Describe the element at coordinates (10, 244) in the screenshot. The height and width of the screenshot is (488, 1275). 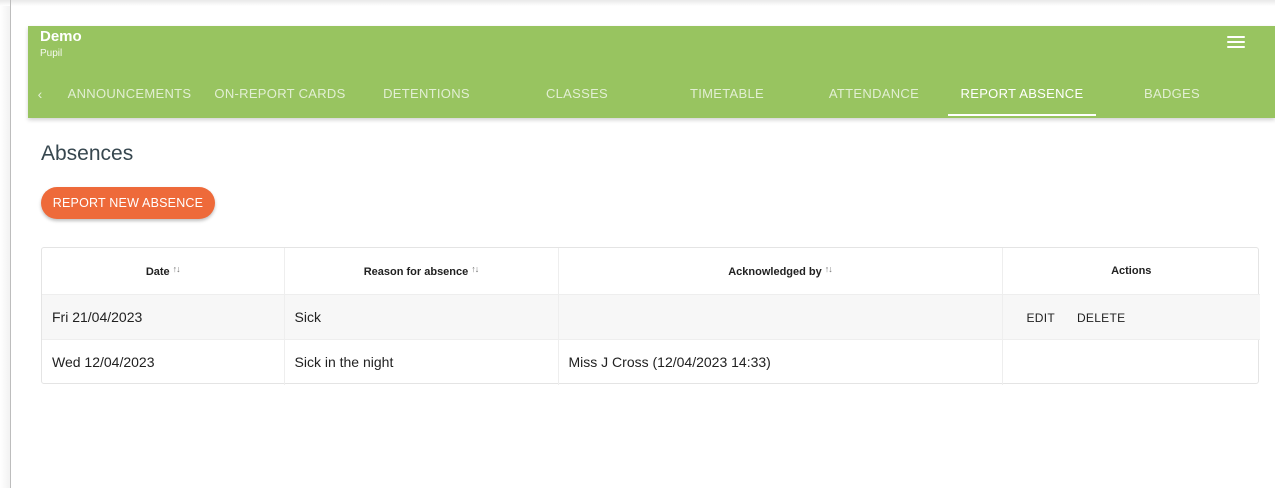
I see `window-left-border` at that location.